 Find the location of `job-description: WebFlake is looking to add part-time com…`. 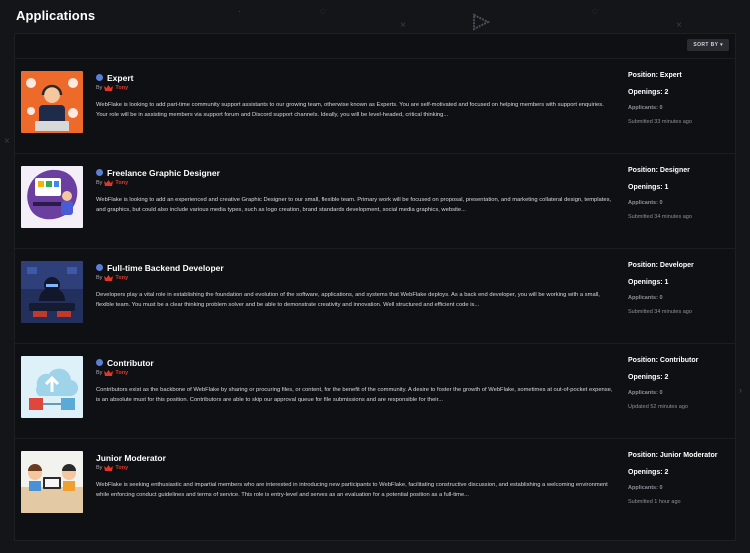

job-description: WebFlake is looking to add part-time com… is located at coordinates (350, 110).